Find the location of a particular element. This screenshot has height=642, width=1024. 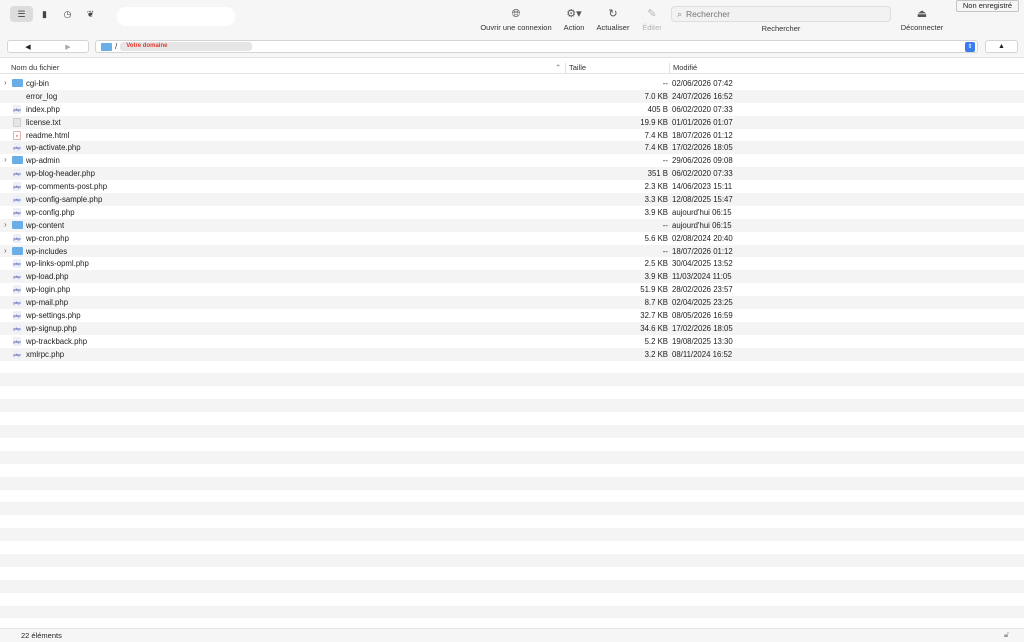

table-row: php wp-cron.php 5.6 KB 02/08/2024 20:40 is located at coordinates (512, 238).